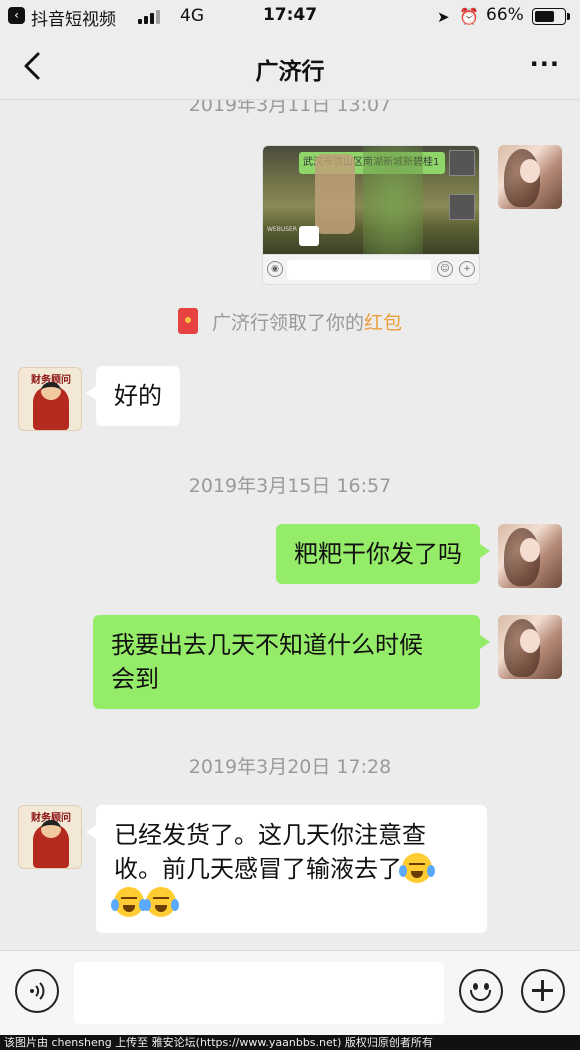  I want to click on location-icon: ➤, so click(443, 17).